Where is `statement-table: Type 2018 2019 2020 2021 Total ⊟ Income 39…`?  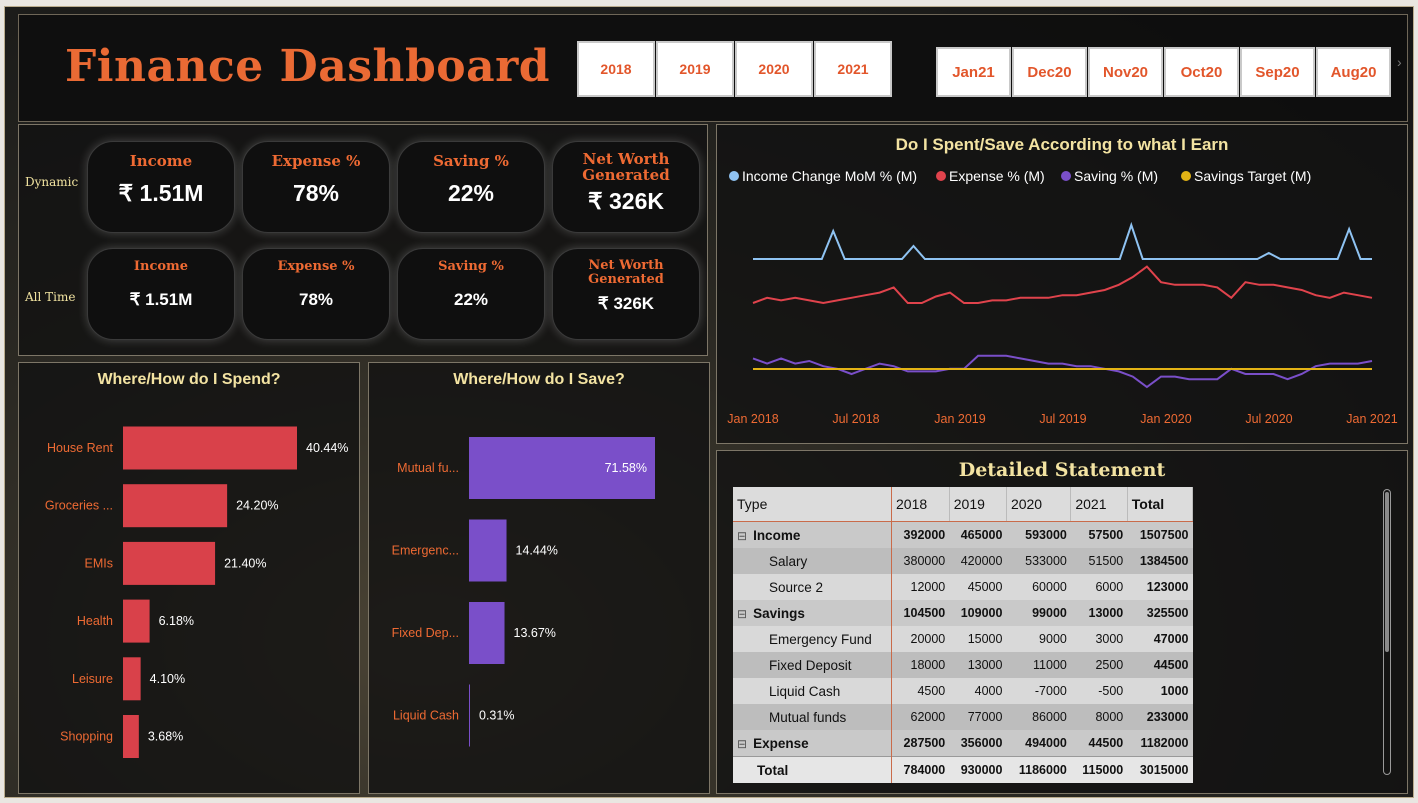 statement-table: Type 2018 2019 2020 2021 Total ⊟ Income 39… is located at coordinates (963, 635).